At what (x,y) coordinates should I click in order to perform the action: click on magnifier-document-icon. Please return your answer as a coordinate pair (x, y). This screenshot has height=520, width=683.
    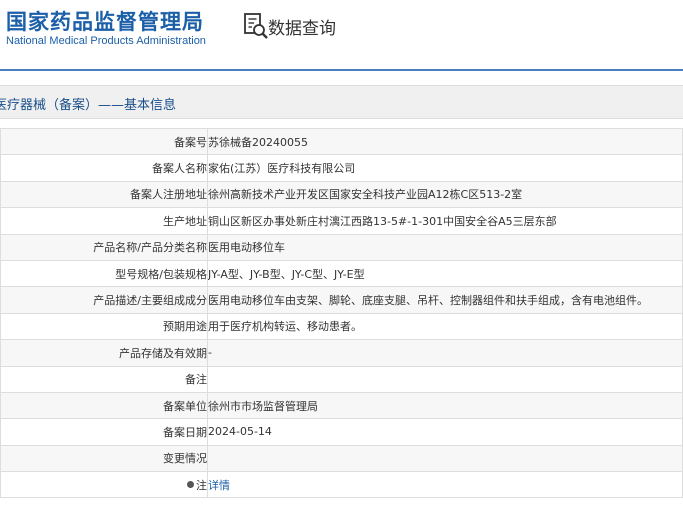
    Looking at the image, I should click on (256, 26).